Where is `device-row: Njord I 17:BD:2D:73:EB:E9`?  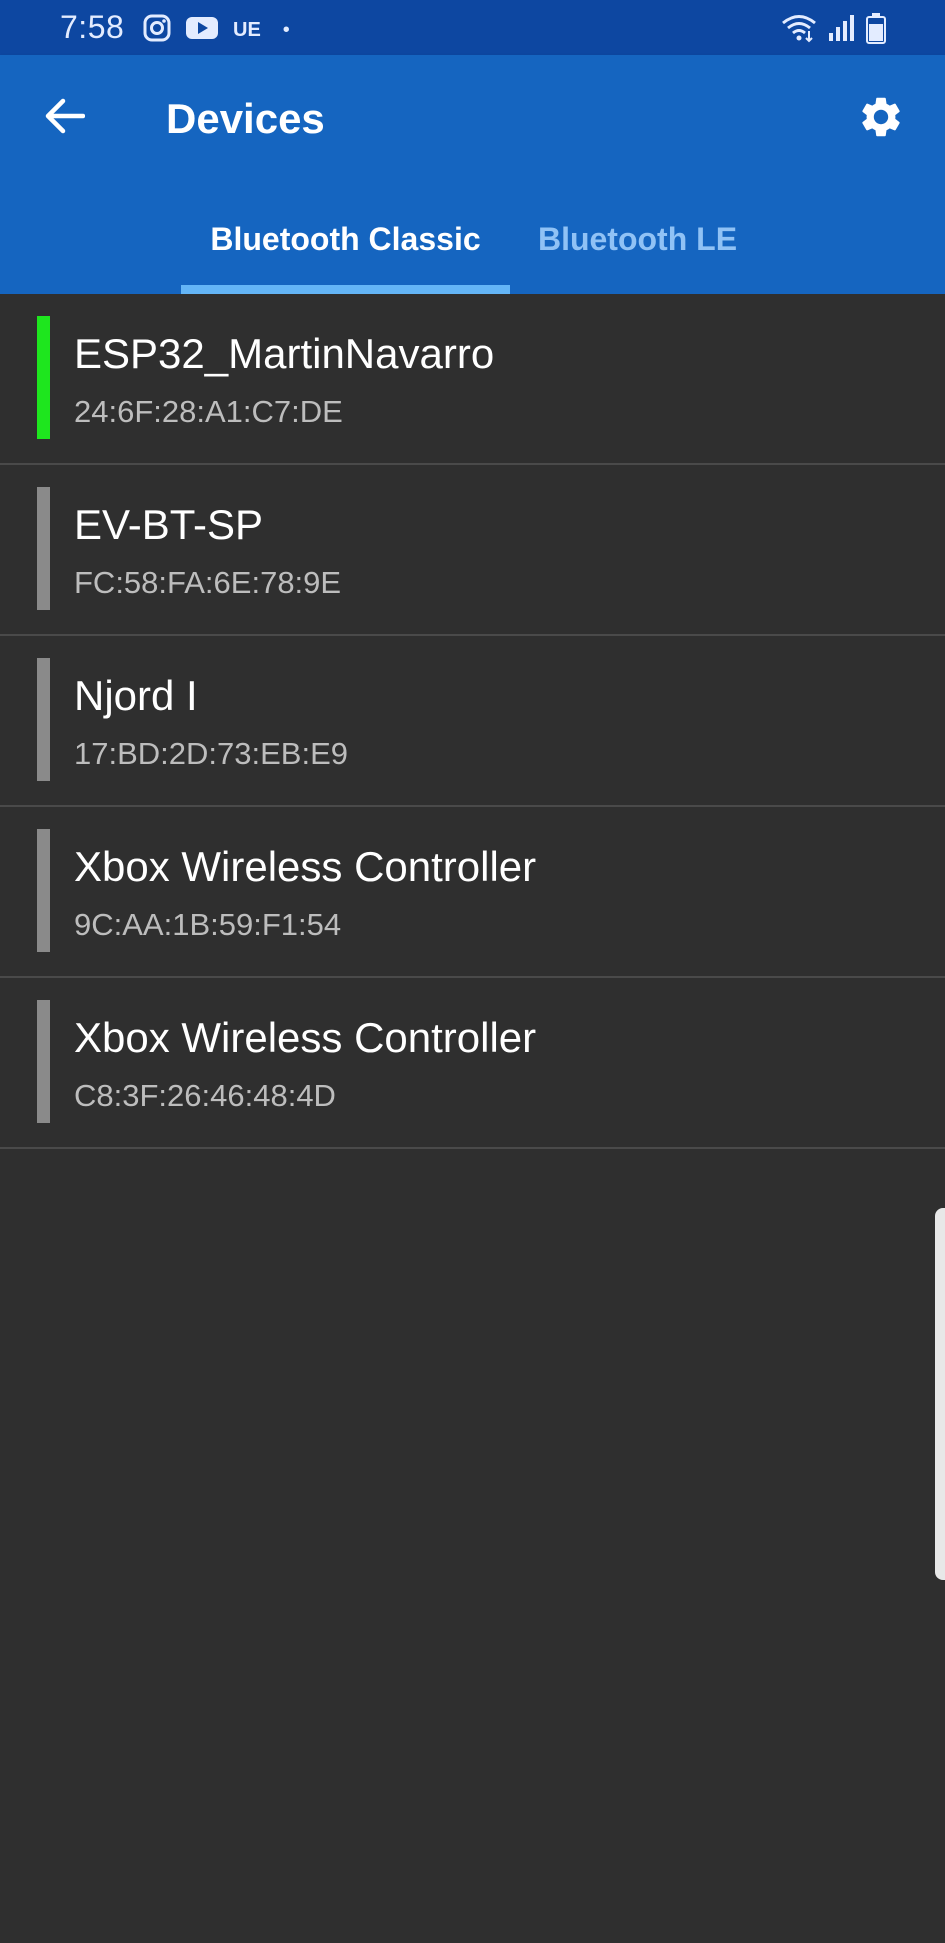
device-row: Njord I 17:BD:2D:73:EB:E9 is located at coordinates (472, 721).